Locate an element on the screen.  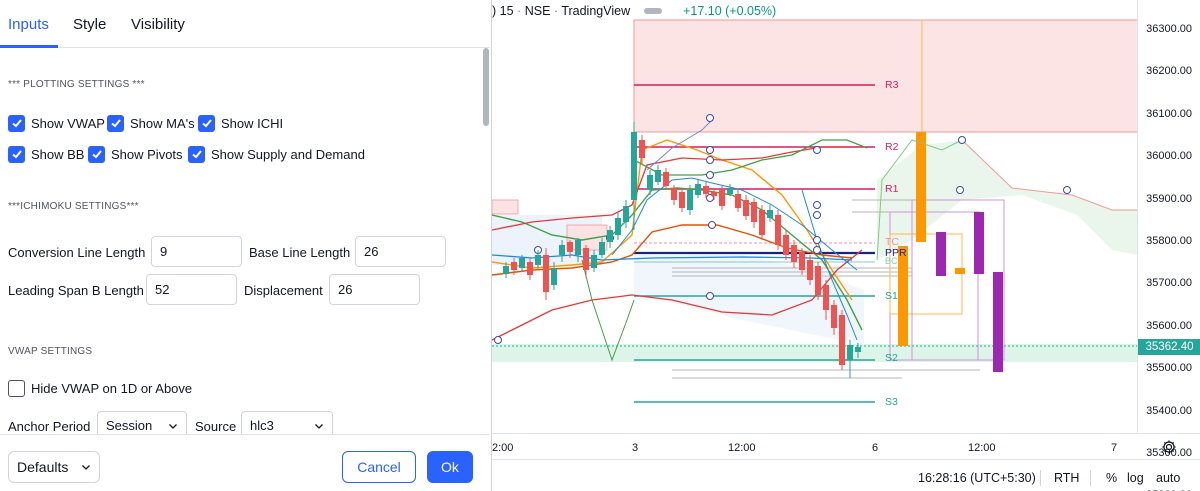
show-vwap-checkbox: Show VWAP is located at coordinates (56, 123).